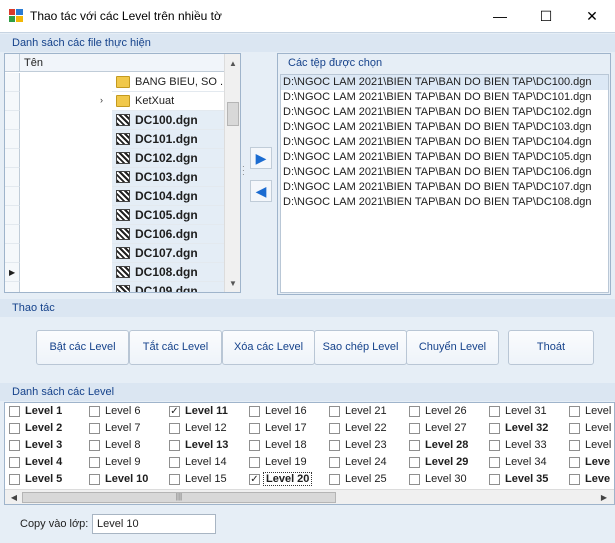  What do you see at coordinates (125, 411) in the screenshot?
I see `level-checkbox-item: Level 6` at bounding box center [125, 411].